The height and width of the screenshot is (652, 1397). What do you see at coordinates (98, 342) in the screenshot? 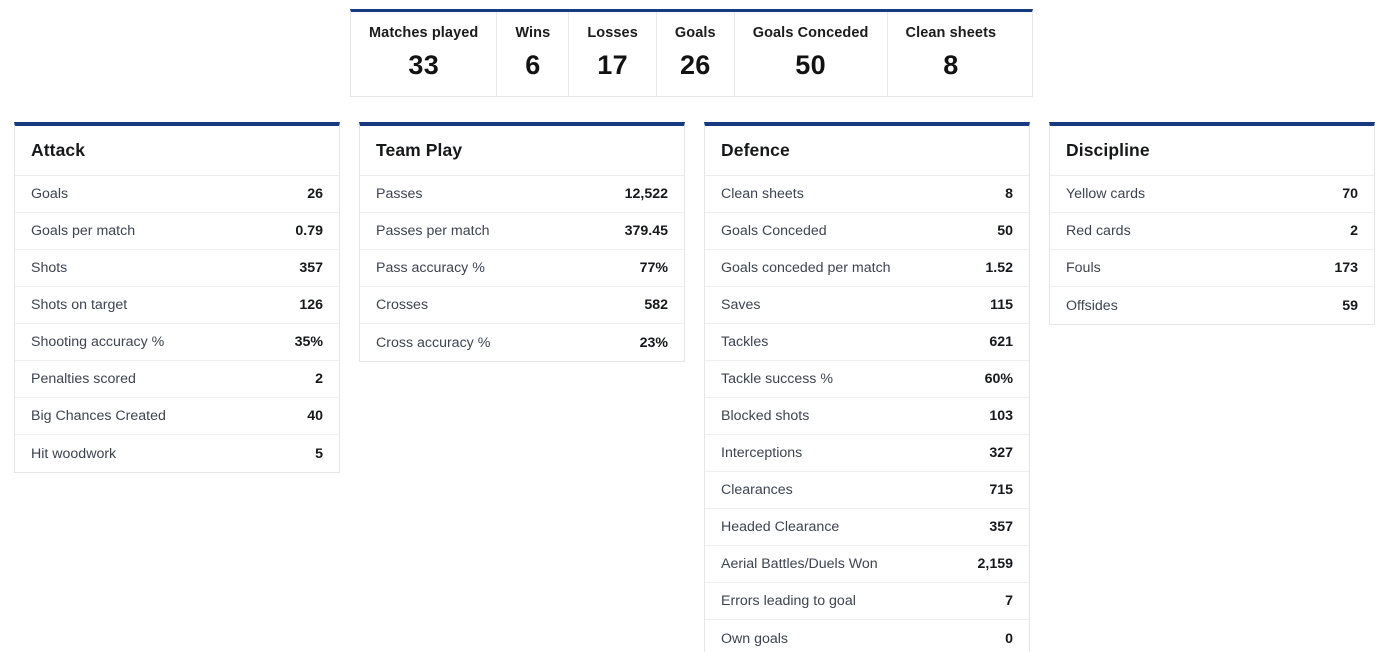
I see `stat-row-label: Shooting accuracy %` at bounding box center [98, 342].